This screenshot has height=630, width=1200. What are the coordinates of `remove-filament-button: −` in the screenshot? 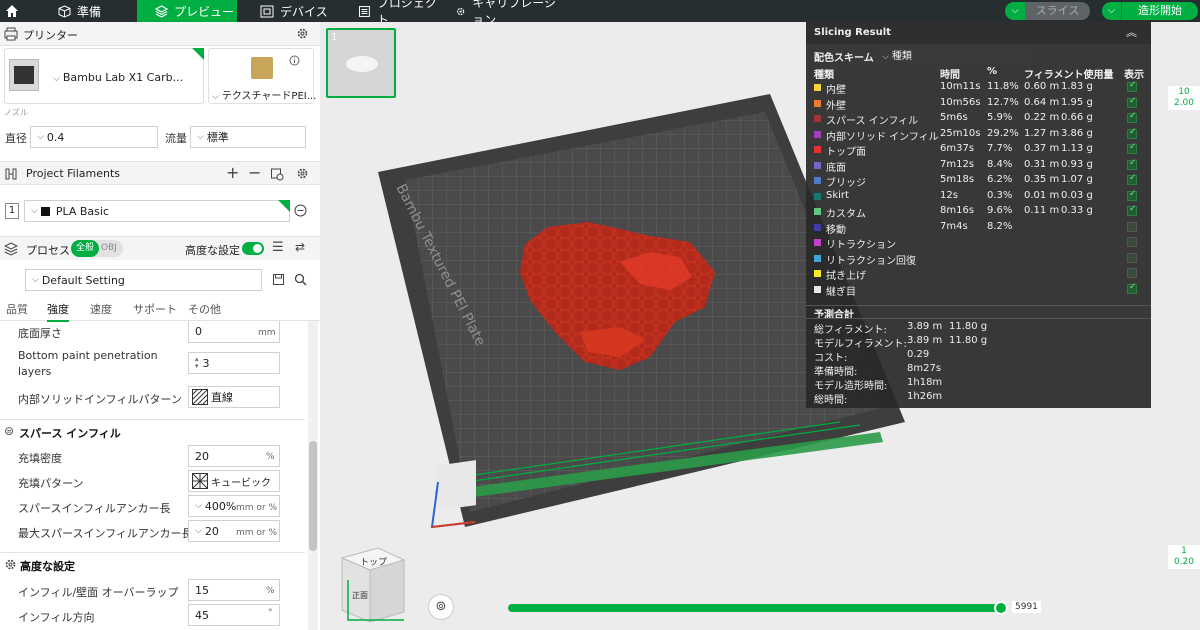 It's located at (254, 172).